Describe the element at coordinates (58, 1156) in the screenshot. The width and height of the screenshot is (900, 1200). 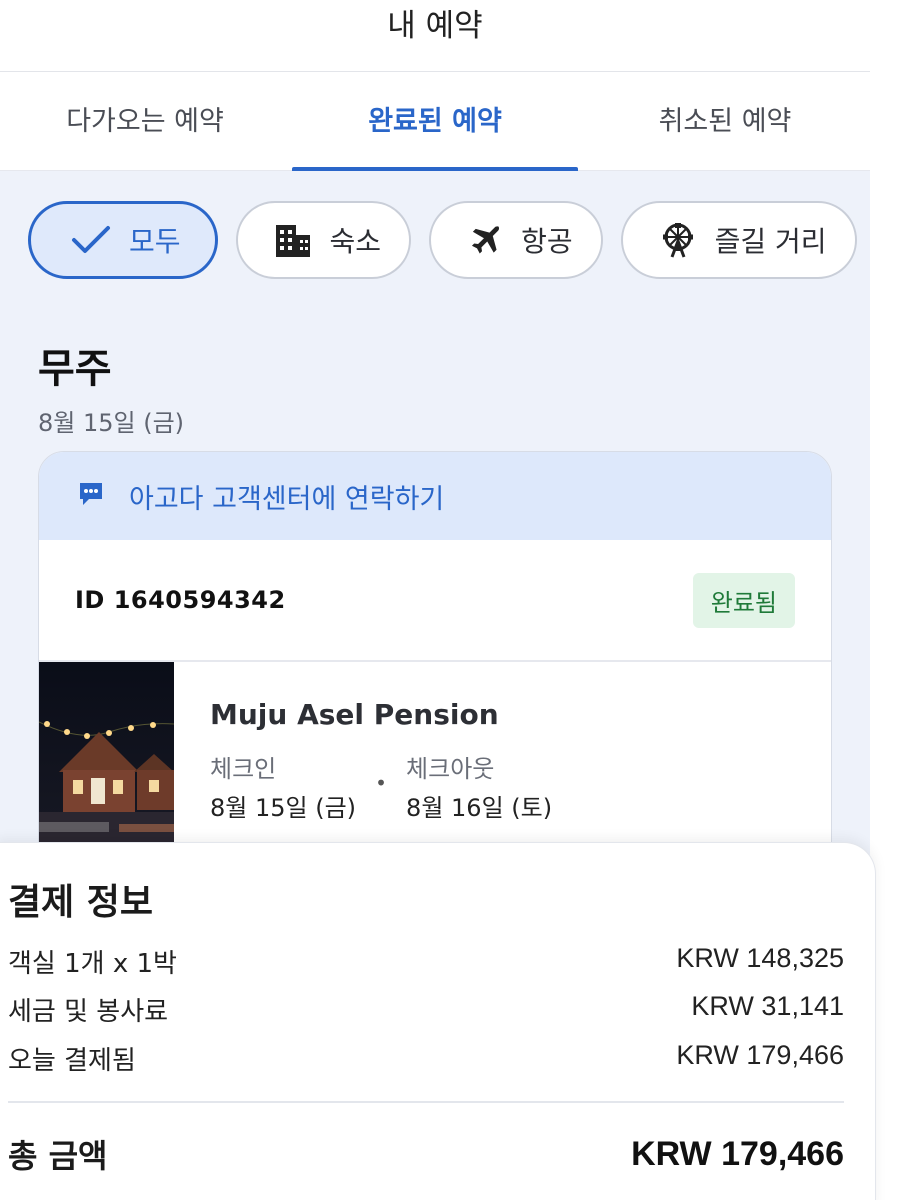
I see `total-label: 총 금액` at that location.